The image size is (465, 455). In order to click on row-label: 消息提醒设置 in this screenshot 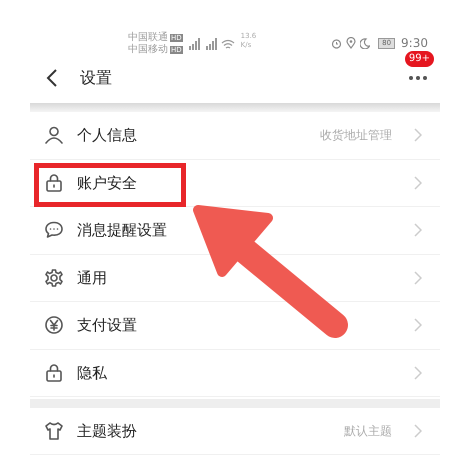, I will do `click(122, 230)`.